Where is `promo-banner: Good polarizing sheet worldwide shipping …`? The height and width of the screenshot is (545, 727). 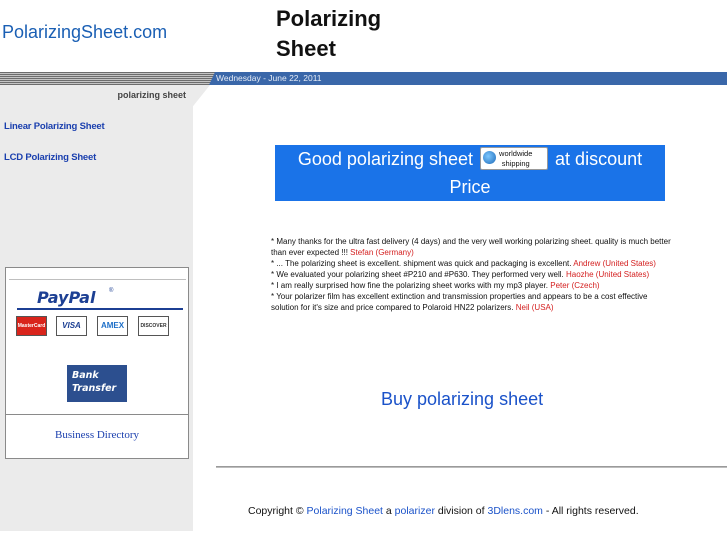 promo-banner: Good polarizing sheet worldwide shipping … is located at coordinates (470, 173).